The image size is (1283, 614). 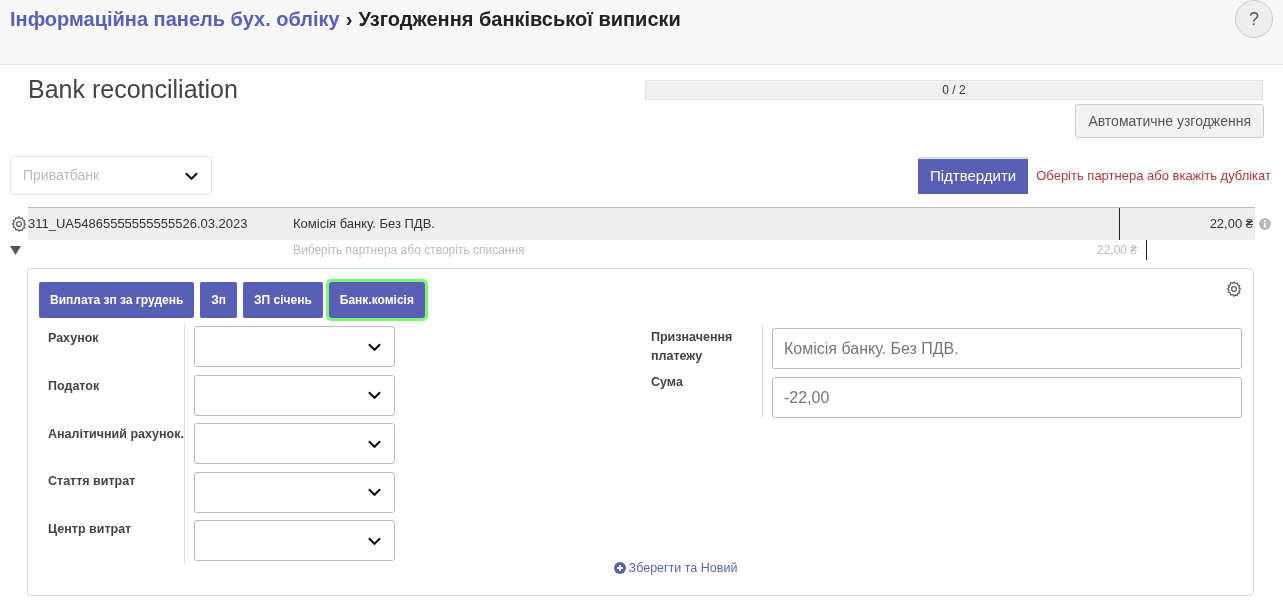 I want to click on field-label: Рахунок, so click(x=73, y=338).